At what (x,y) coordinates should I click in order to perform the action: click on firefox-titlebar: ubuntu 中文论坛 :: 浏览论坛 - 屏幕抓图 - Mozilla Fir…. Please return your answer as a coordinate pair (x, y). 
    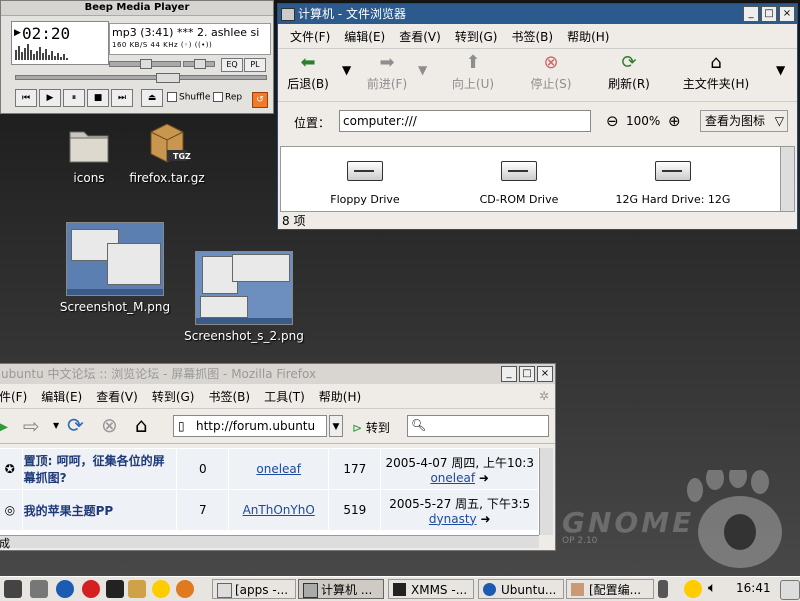
    Looking at the image, I should click on (277, 374).